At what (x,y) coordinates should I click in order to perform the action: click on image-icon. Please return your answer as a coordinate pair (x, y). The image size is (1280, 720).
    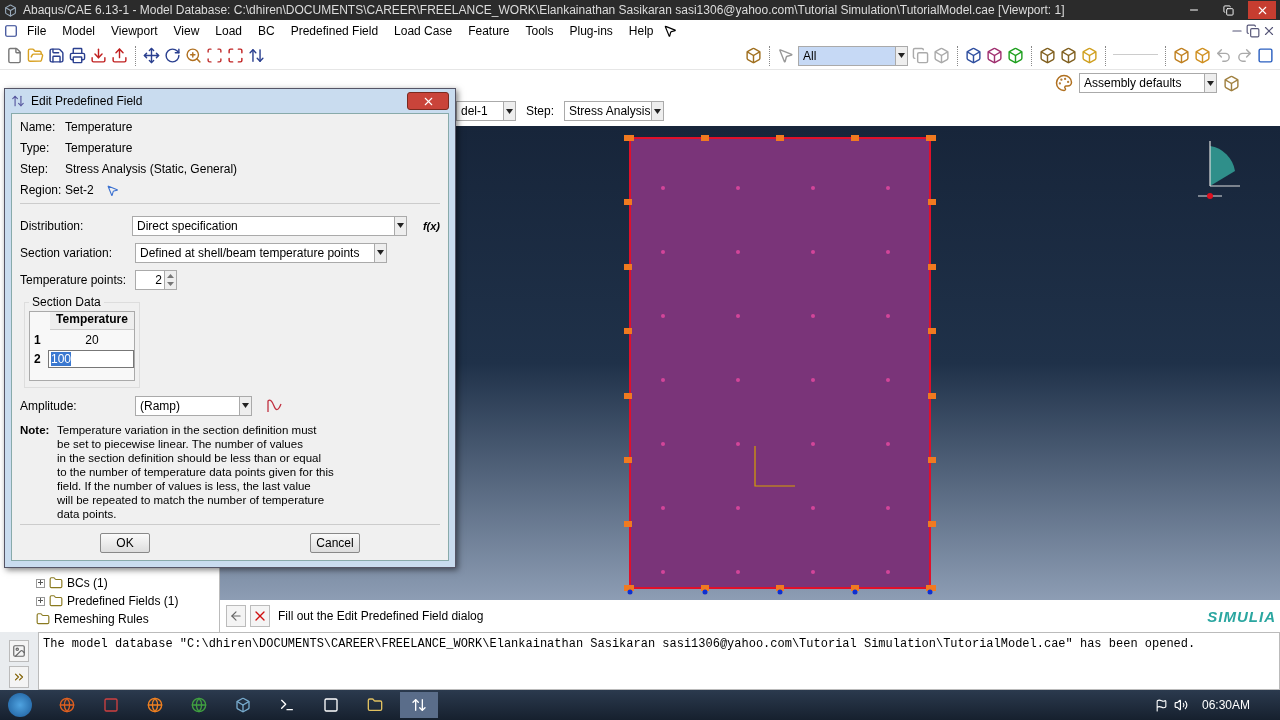
    Looking at the image, I should click on (19, 651).